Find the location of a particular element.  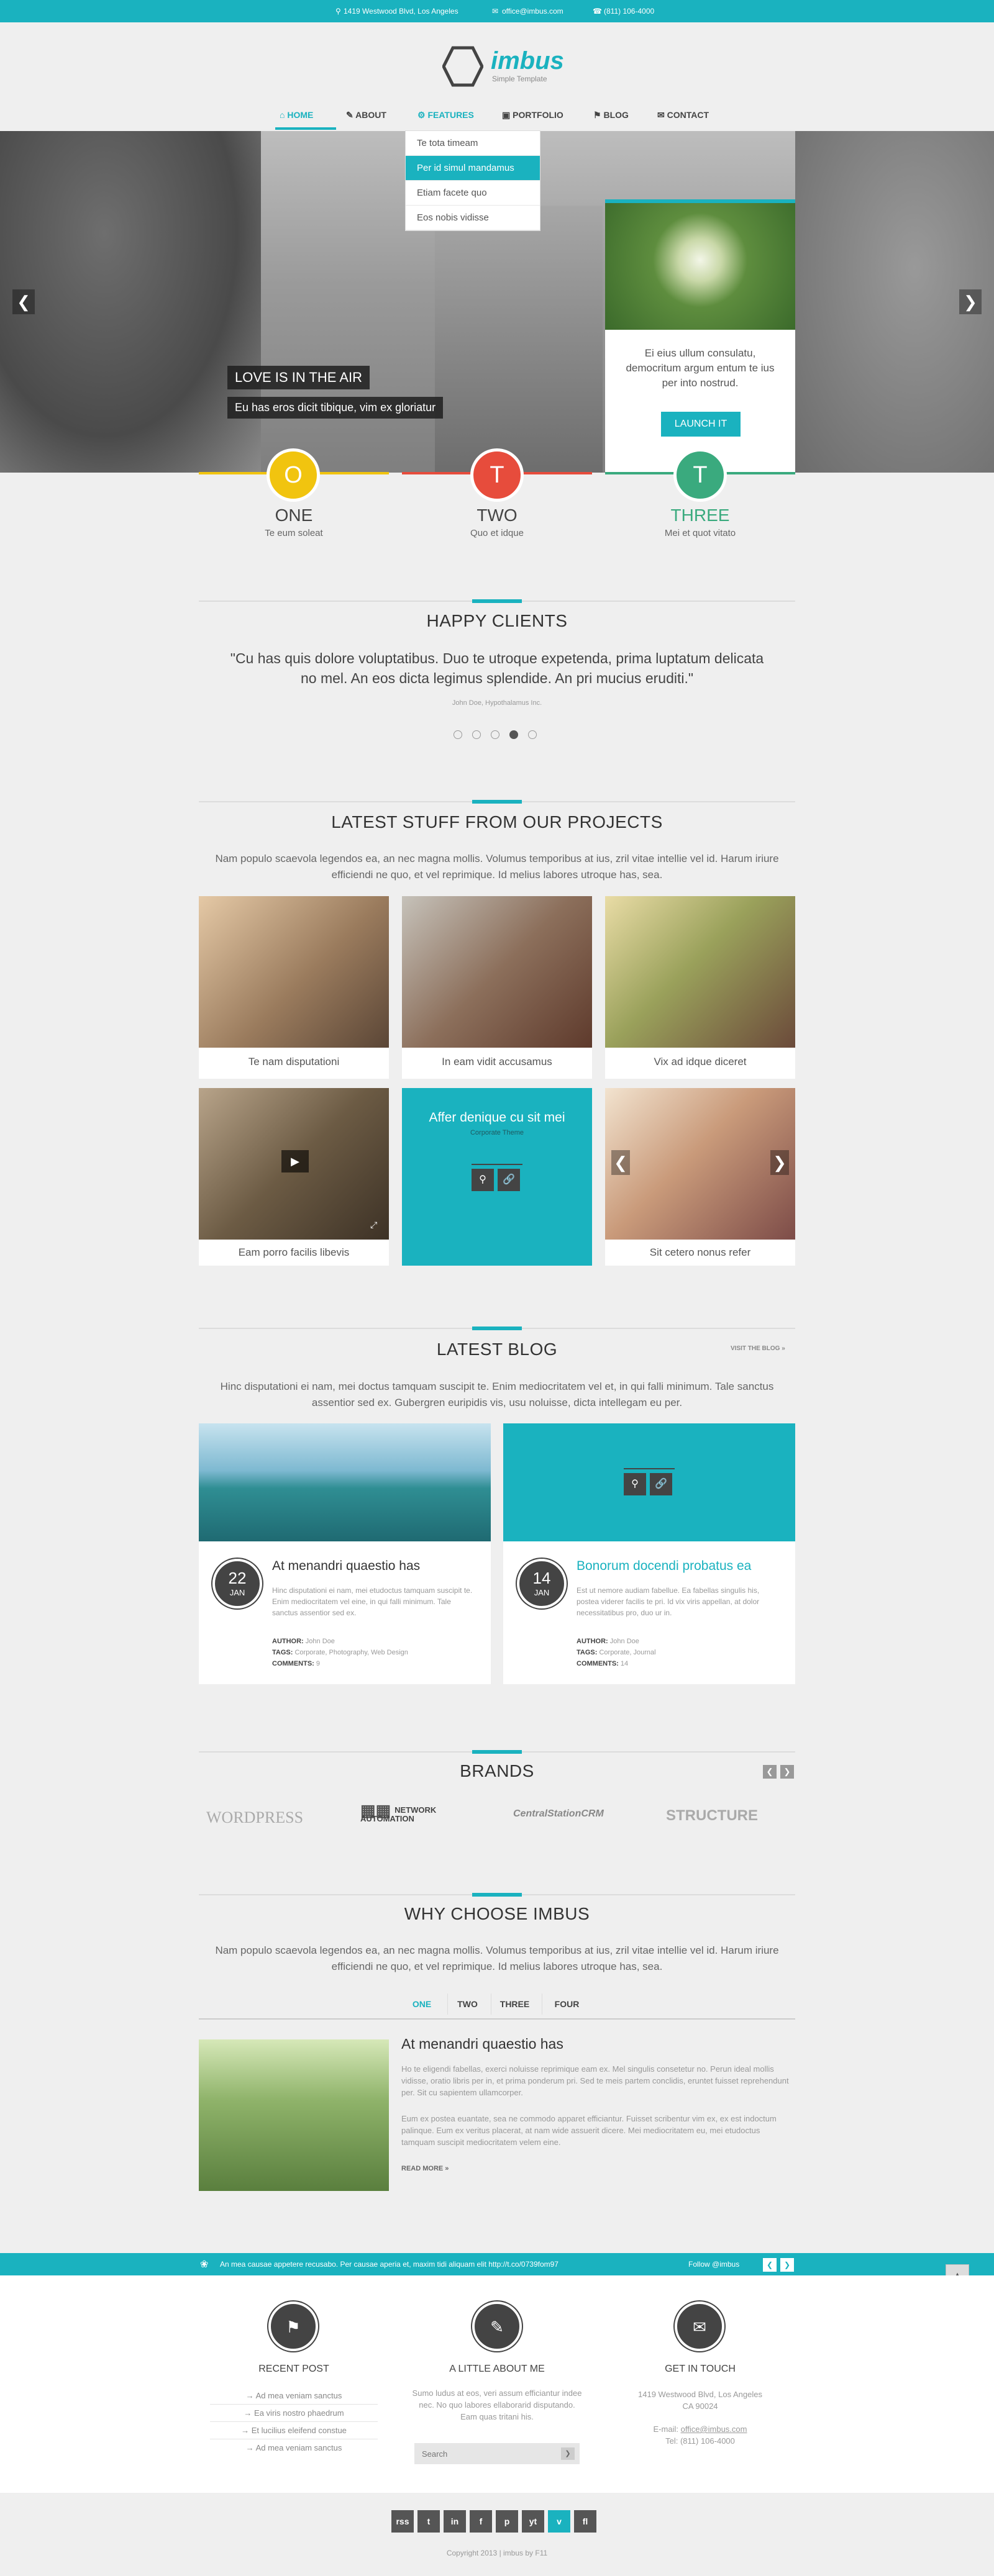

project-caption: Te nam disputationi is located at coordinates (294, 1062).